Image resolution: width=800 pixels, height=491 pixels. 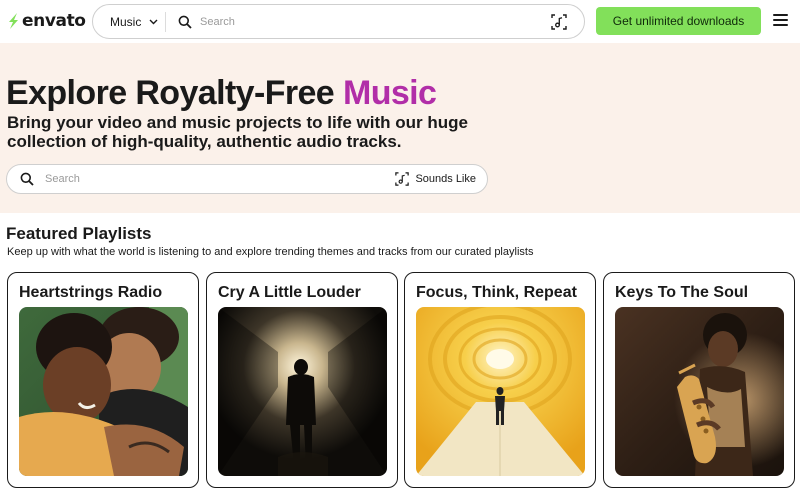 I want to click on envato-logo: envato, so click(x=46, y=21).